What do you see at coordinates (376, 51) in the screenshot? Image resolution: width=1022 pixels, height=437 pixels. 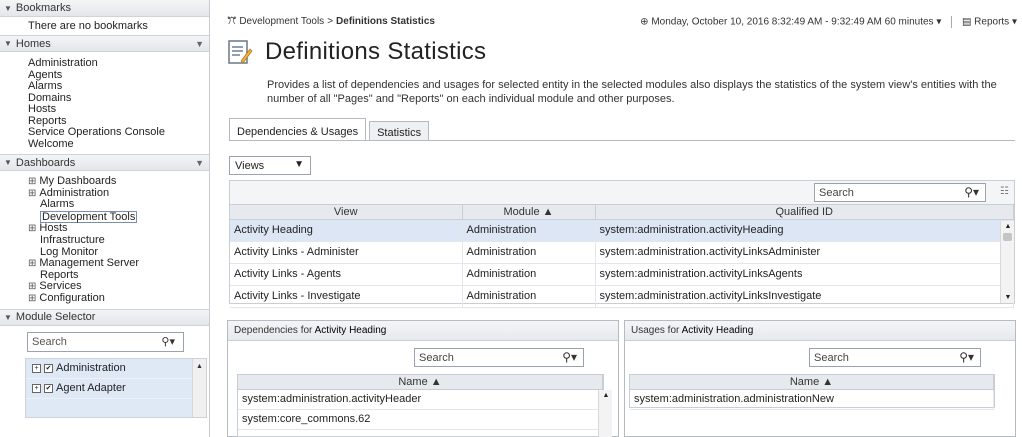 I see `page-title: Definitions Statistics` at bounding box center [376, 51].